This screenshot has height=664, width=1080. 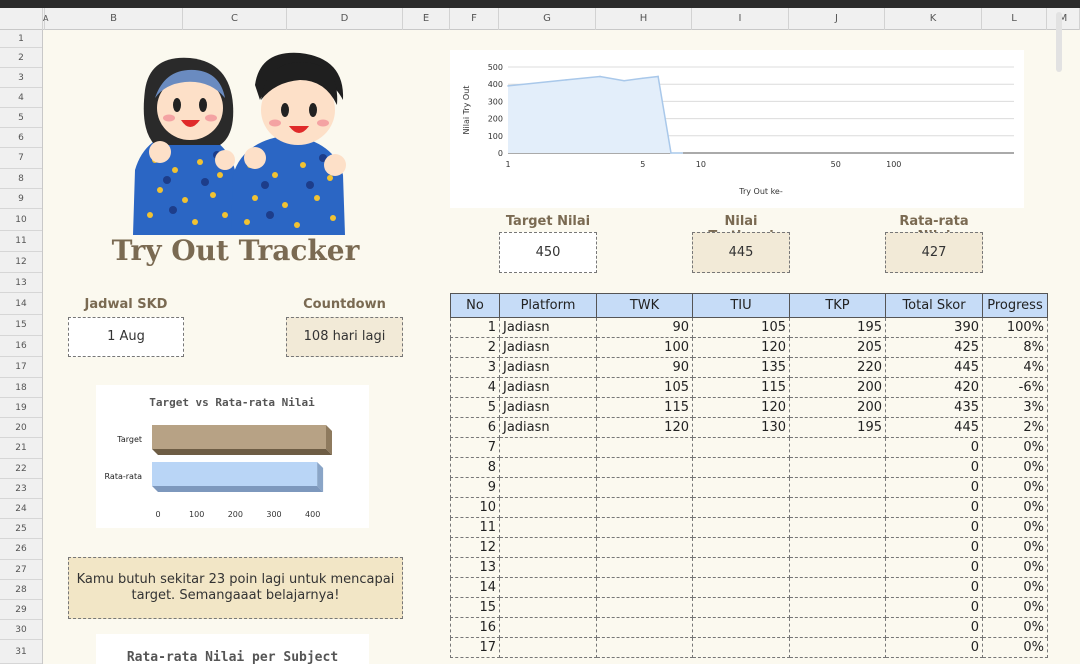 What do you see at coordinates (475, 567) in the screenshot?
I see `table-cell: 13` at bounding box center [475, 567].